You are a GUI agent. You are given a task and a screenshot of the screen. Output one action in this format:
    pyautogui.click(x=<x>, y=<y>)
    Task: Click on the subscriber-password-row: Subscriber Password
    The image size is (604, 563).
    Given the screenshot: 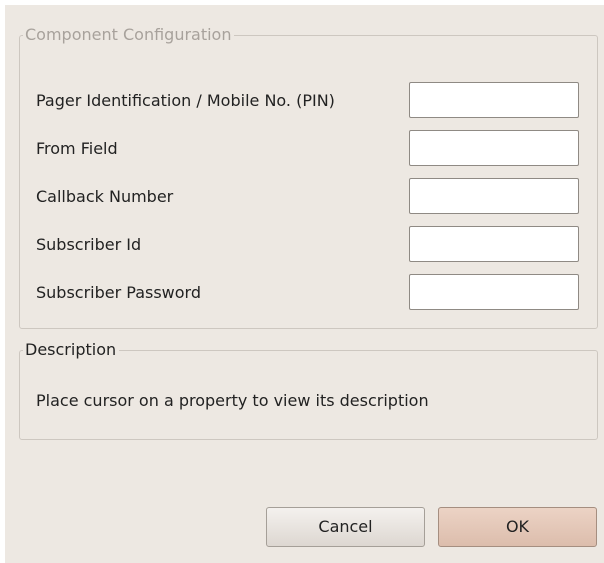 What is the action you would take?
    pyautogui.click(x=316, y=292)
    